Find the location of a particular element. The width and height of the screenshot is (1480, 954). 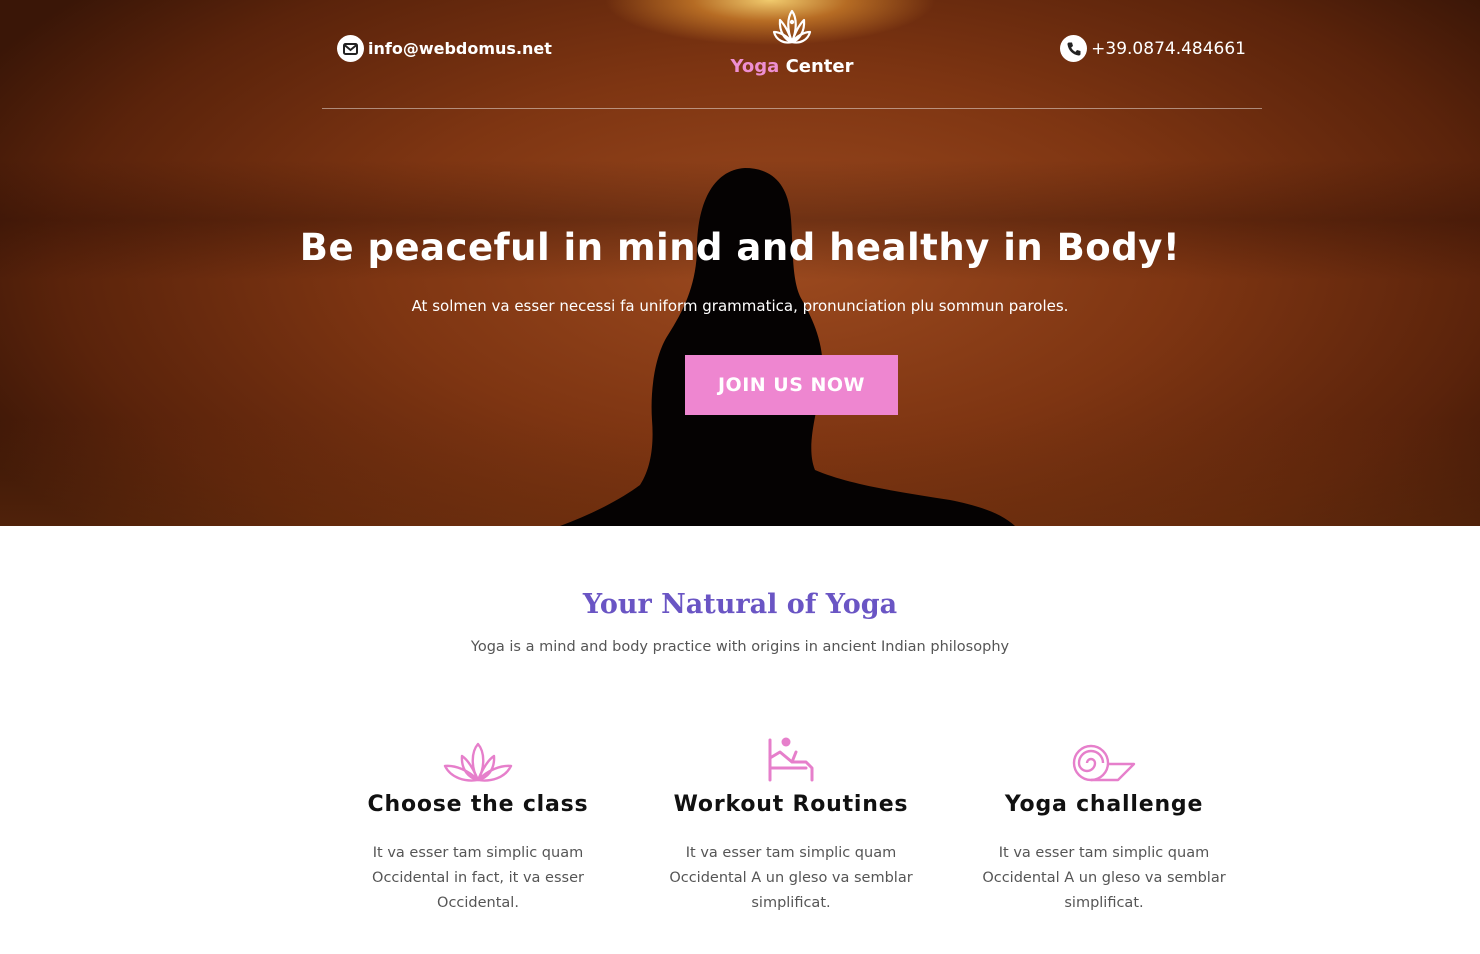

phone-contact: +39.0874.484661 is located at coordinates (1153, 48).